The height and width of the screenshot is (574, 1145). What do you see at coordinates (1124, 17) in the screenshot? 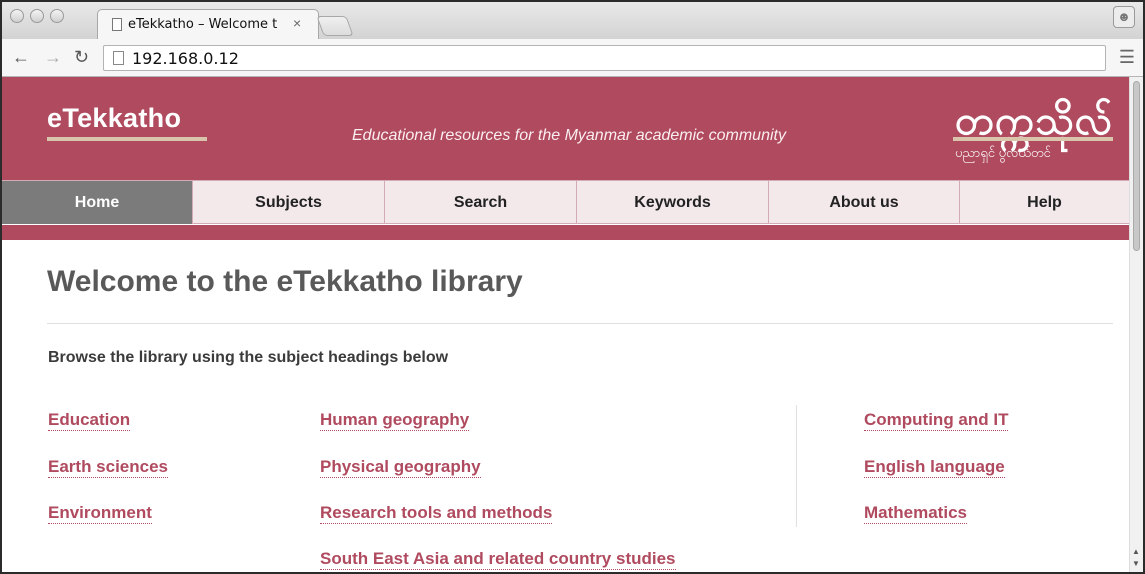
I see `profile-icon: ☻` at bounding box center [1124, 17].